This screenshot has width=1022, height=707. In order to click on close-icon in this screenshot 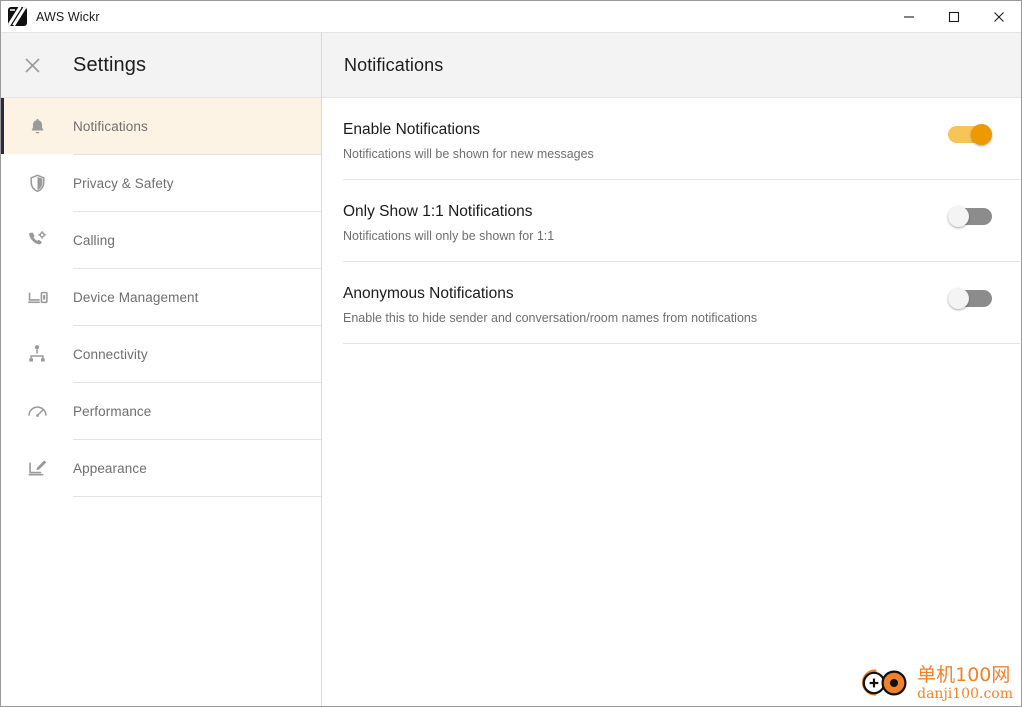, I will do `click(32, 65)`.